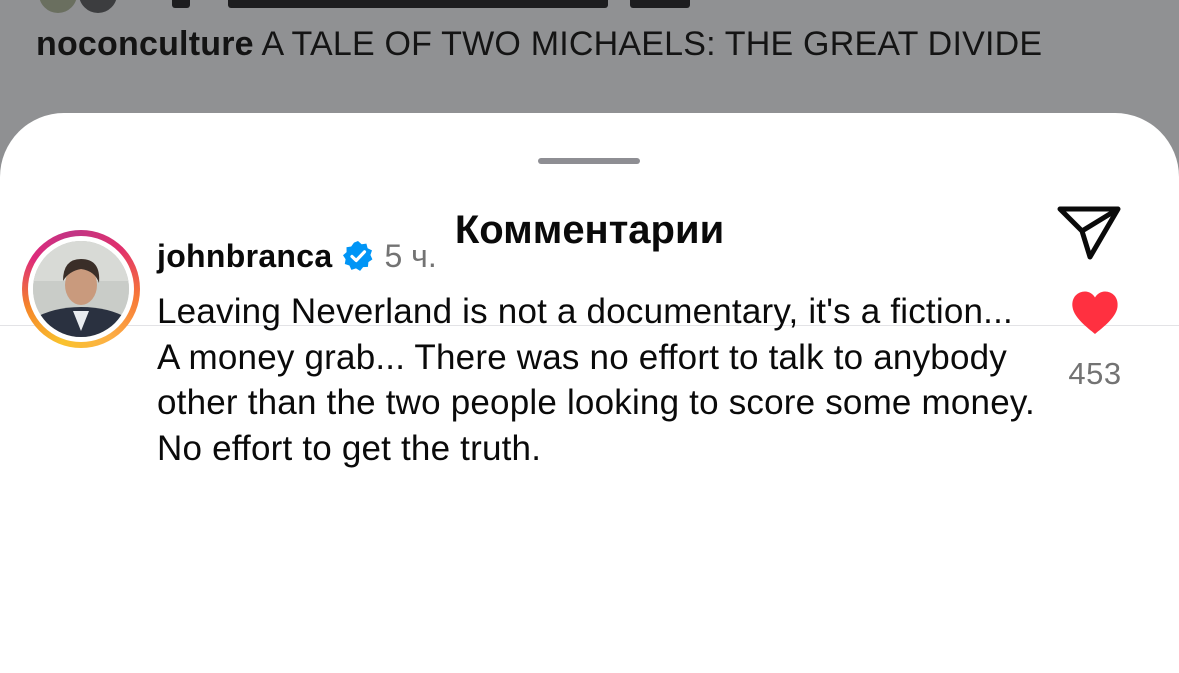 The width and height of the screenshot is (1179, 673). What do you see at coordinates (244, 256) in the screenshot?
I see `comment-username: johnbranca` at bounding box center [244, 256].